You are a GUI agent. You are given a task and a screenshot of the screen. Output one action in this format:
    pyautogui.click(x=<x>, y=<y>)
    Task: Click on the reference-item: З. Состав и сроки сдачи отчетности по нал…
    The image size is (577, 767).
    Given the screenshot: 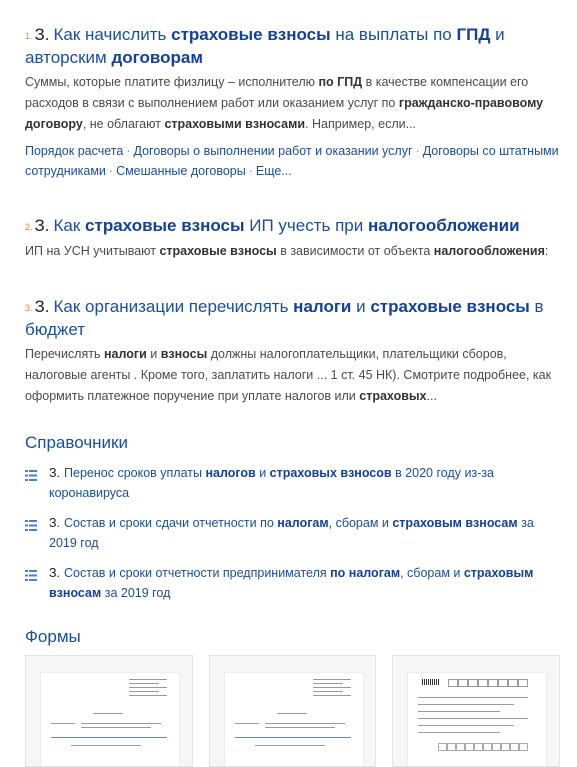 What is the action you would take?
    pyautogui.click(x=292, y=533)
    